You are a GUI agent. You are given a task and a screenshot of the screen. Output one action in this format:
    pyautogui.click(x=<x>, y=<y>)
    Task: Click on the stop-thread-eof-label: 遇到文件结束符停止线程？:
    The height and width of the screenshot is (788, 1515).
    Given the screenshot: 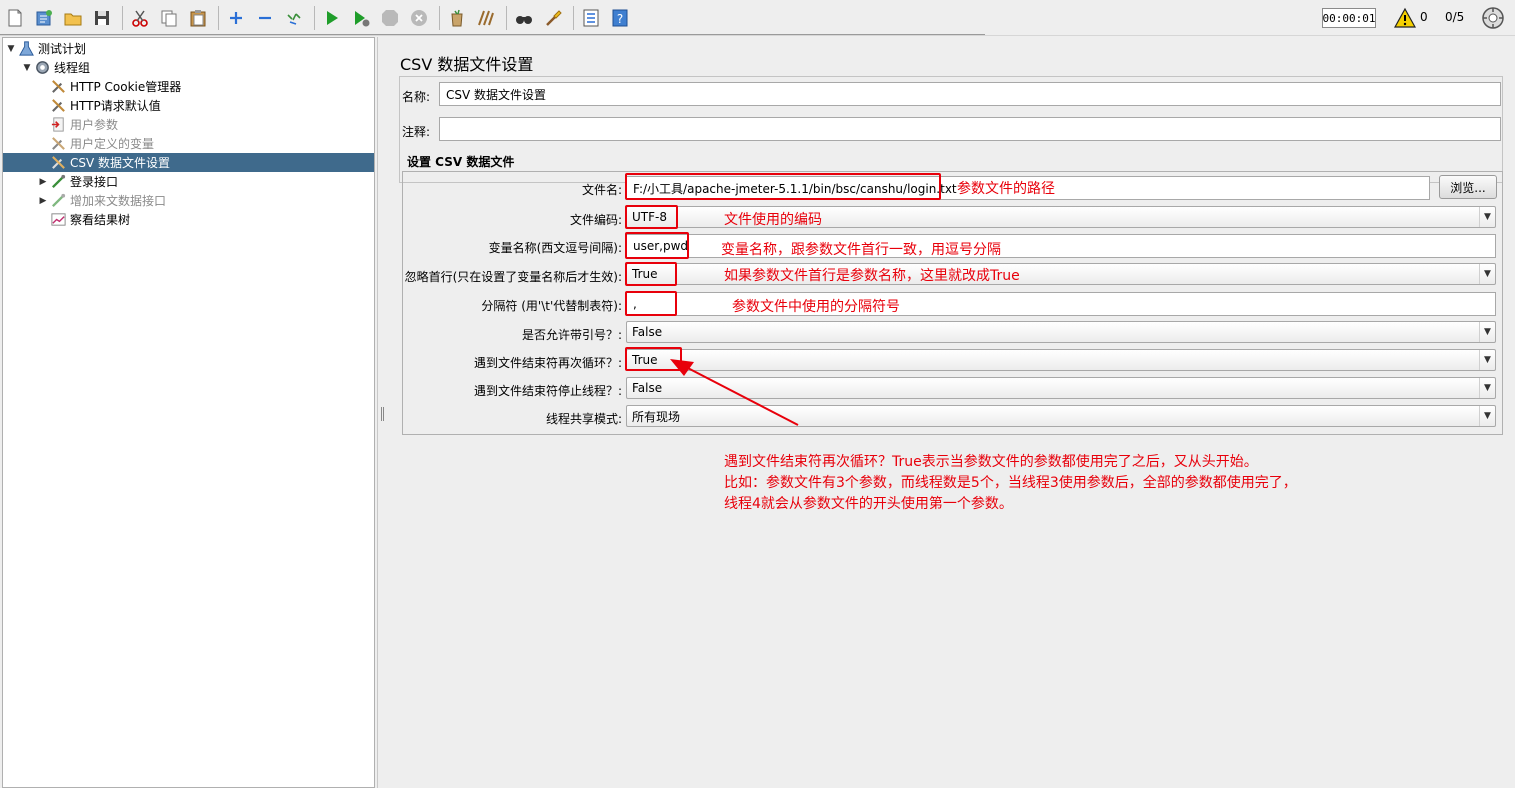 What is the action you would take?
    pyautogui.click(x=547, y=391)
    